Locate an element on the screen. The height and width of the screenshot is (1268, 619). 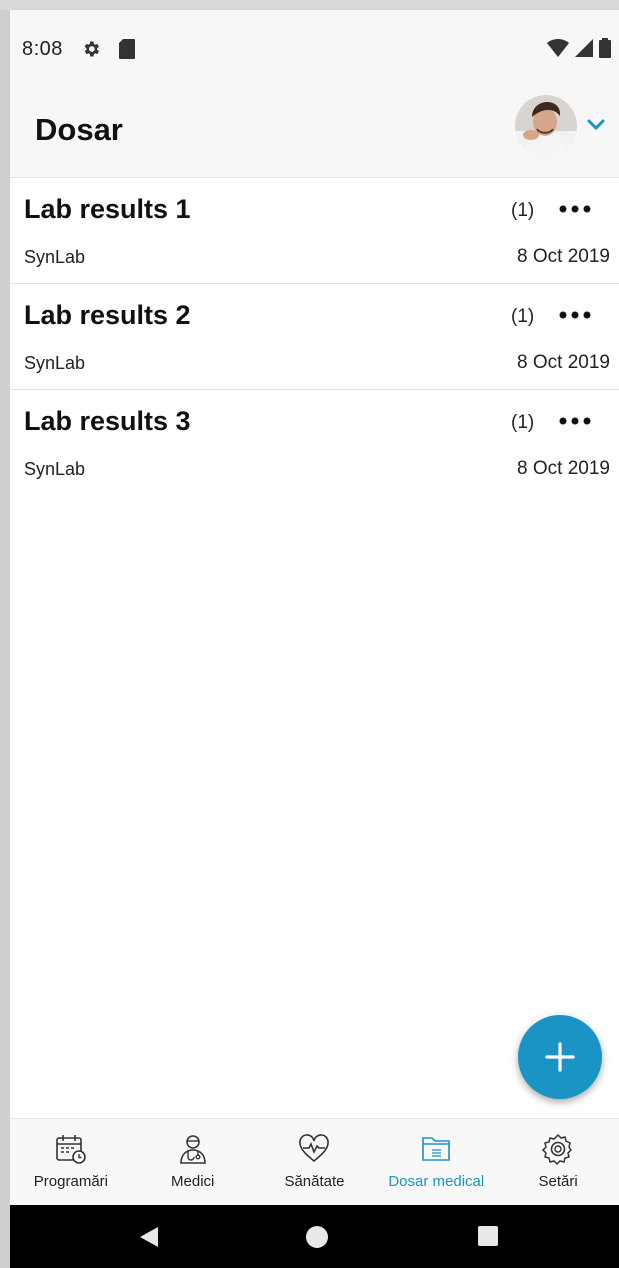
sd-card-icon is located at coordinates (126, 49).